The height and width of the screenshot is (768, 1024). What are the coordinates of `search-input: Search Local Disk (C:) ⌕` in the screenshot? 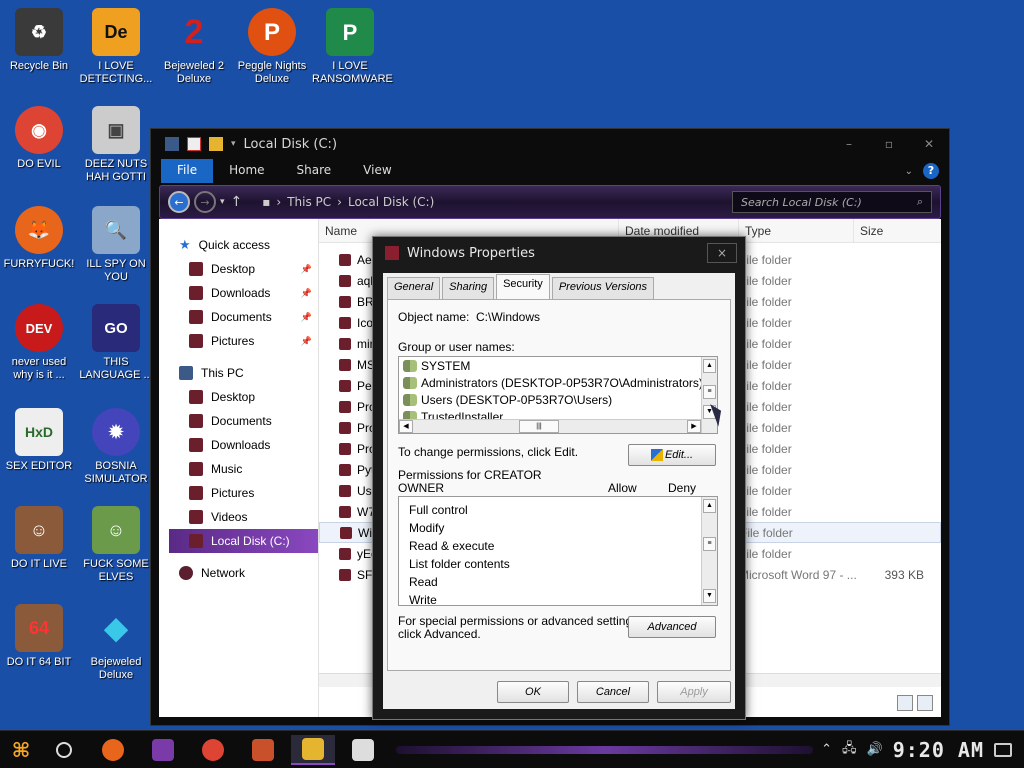 It's located at (832, 202).